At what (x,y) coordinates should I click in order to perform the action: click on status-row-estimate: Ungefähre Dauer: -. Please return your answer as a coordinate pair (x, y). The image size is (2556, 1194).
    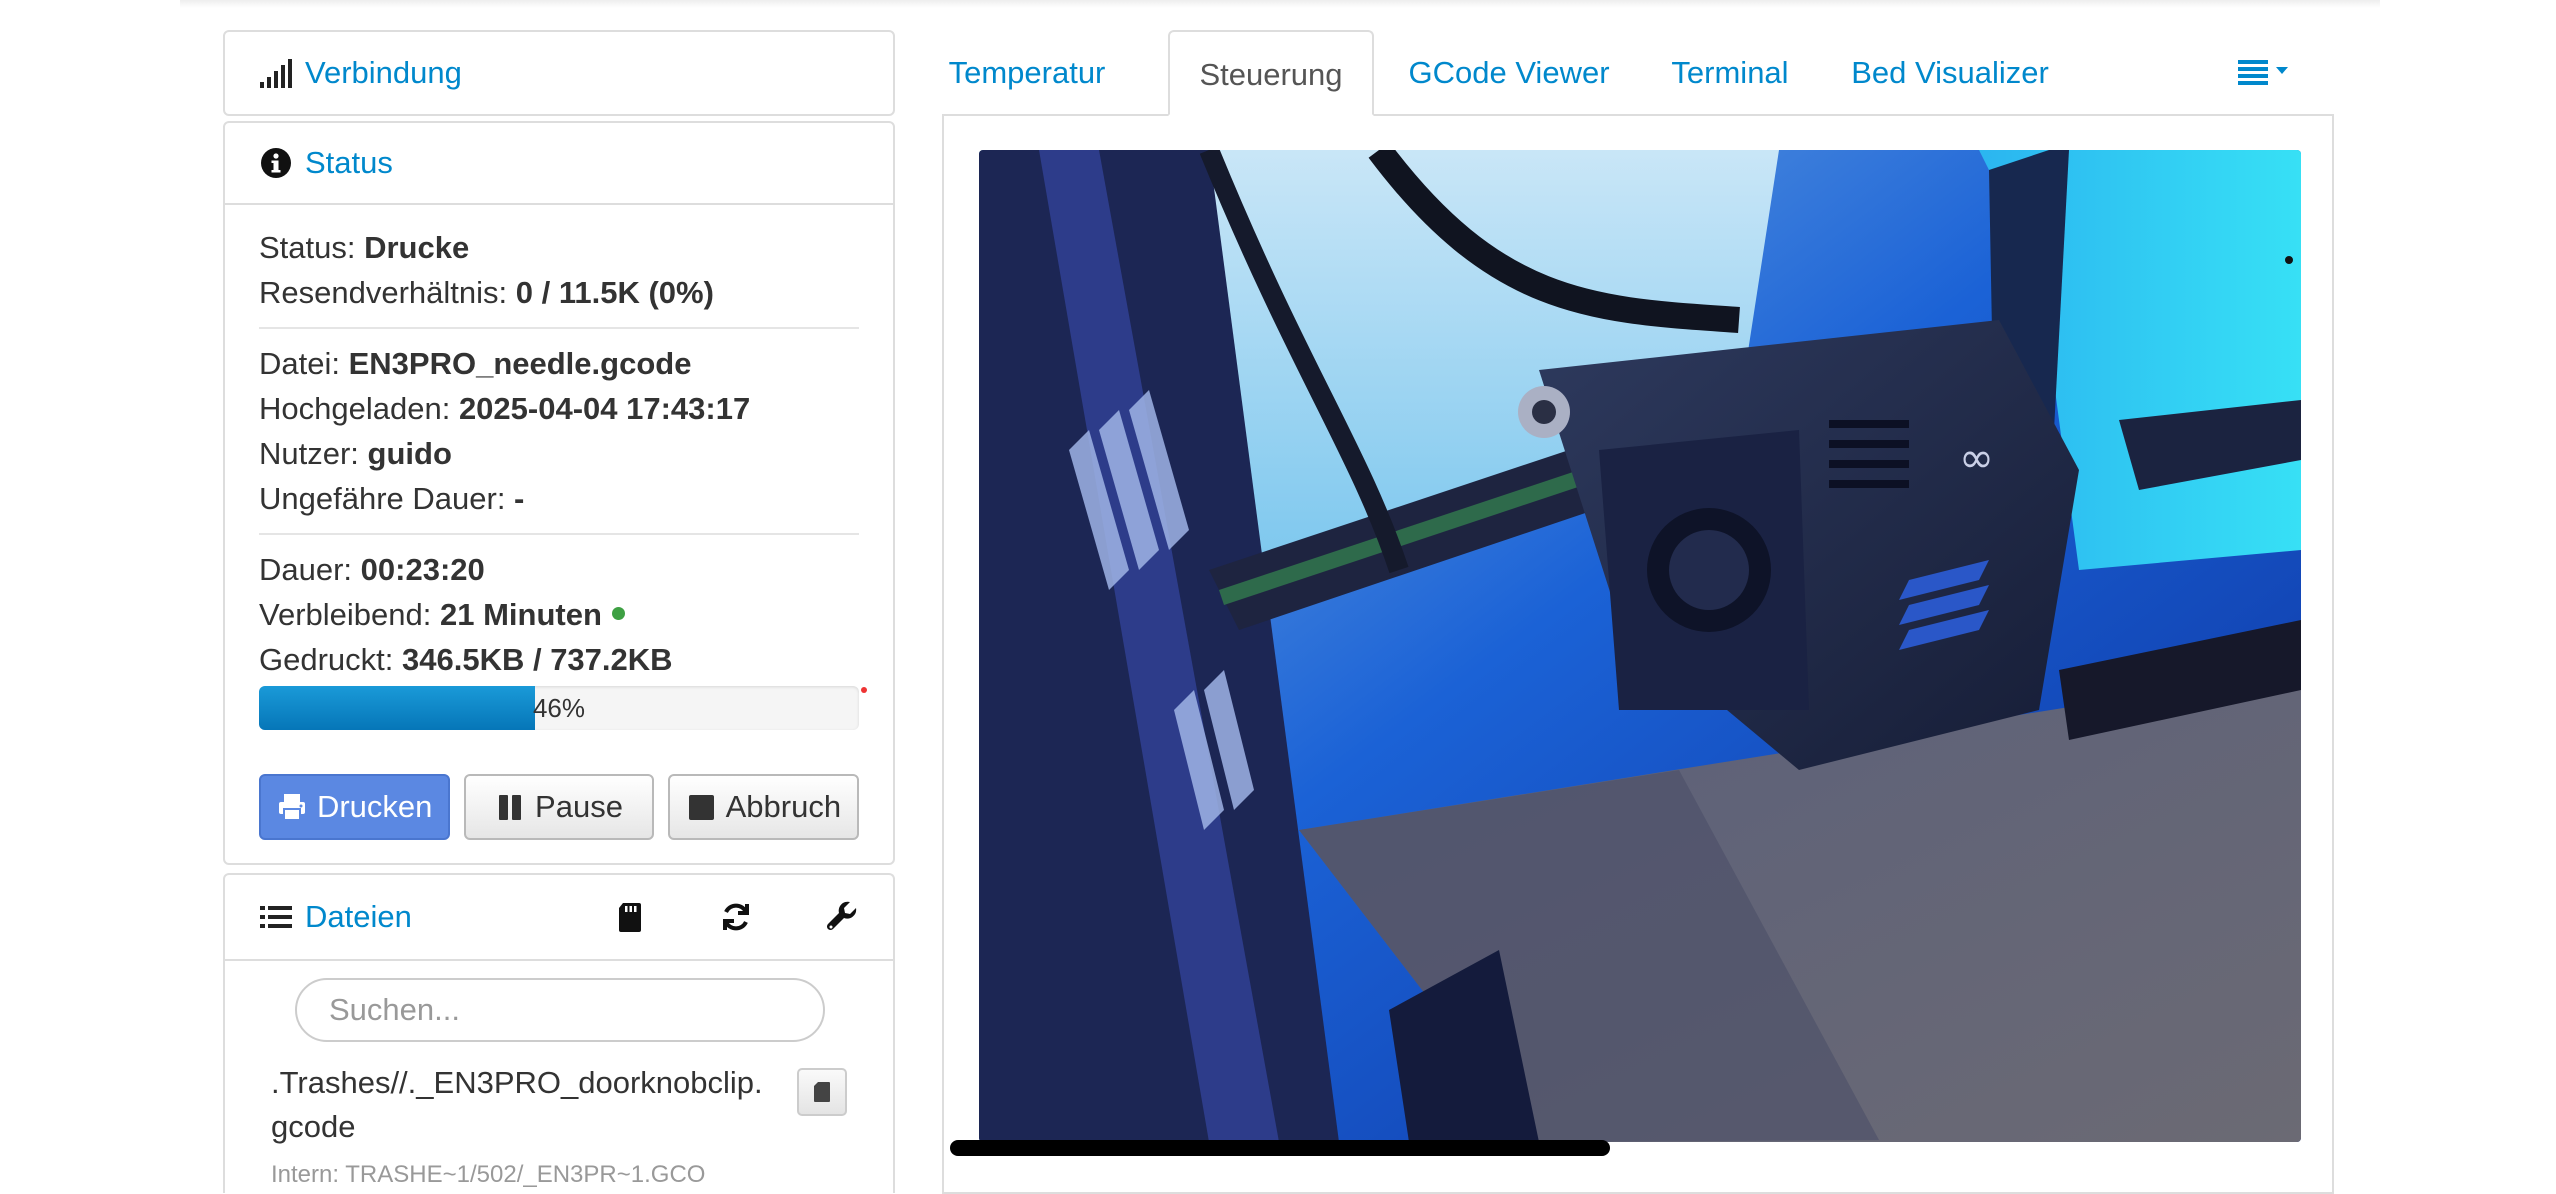
    Looking at the image, I should click on (392, 498).